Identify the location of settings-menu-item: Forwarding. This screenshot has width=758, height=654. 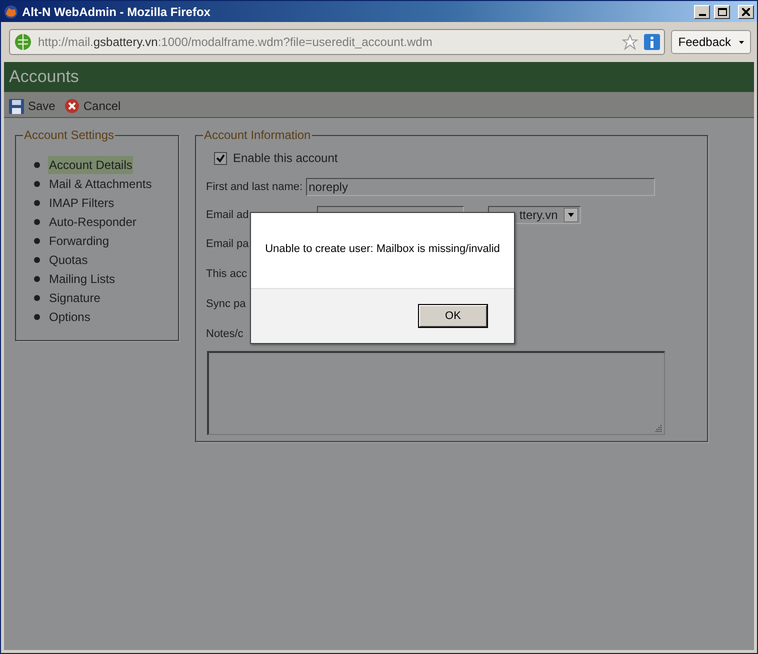
(79, 241).